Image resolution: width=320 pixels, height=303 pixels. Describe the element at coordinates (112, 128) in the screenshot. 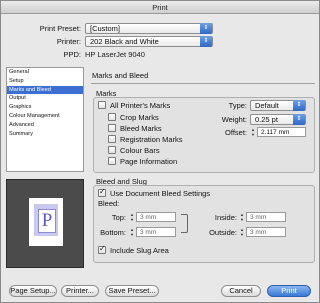

I see `bleed-marks-checkbox` at that location.